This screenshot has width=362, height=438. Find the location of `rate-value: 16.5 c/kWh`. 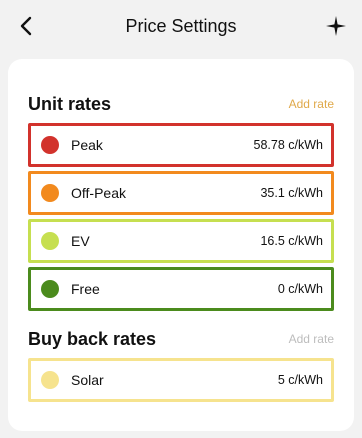

rate-value: 16.5 c/kWh is located at coordinates (291, 241).